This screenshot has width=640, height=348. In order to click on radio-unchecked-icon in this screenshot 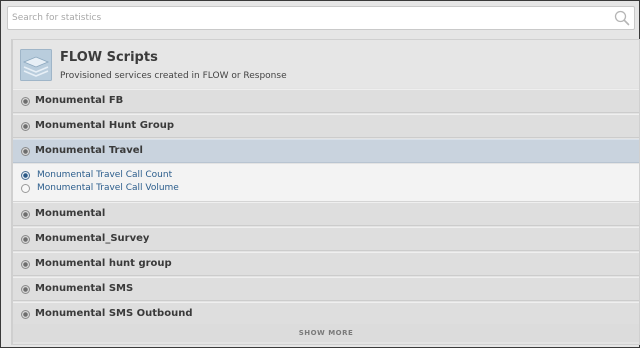, I will do `click(25, 188)`.